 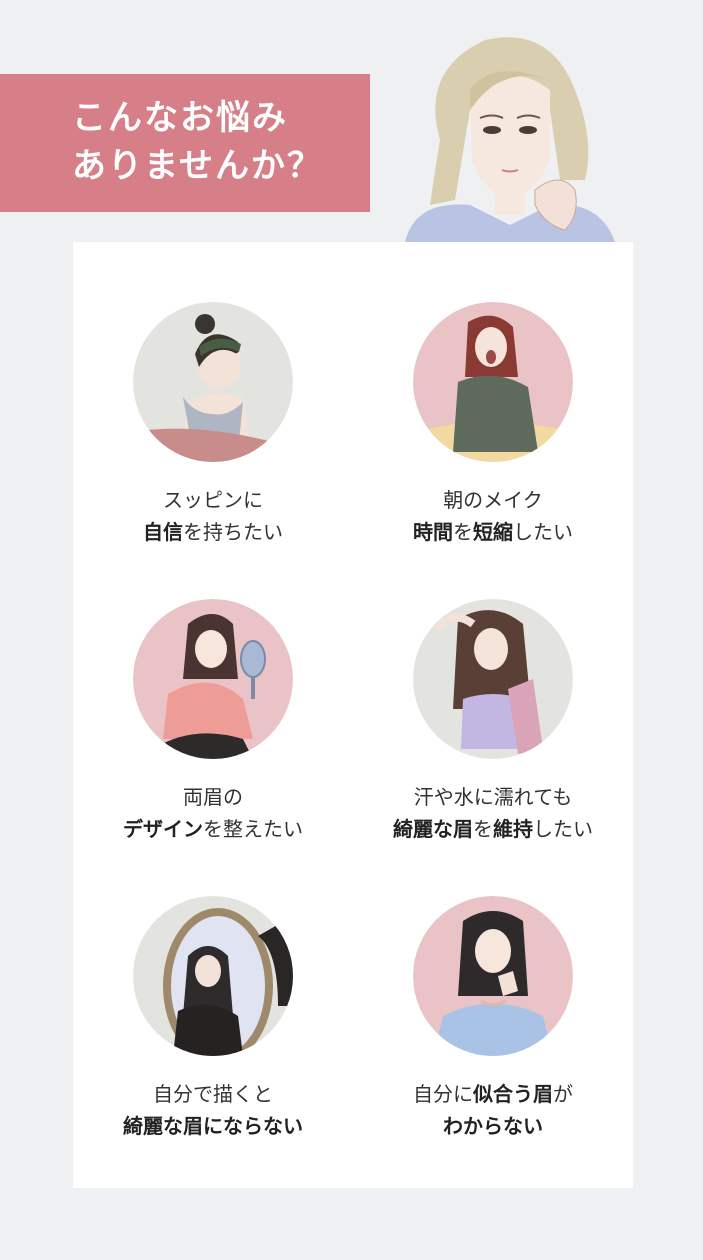 I want to click on woman-yawning-image, so click(x=493, y=382).